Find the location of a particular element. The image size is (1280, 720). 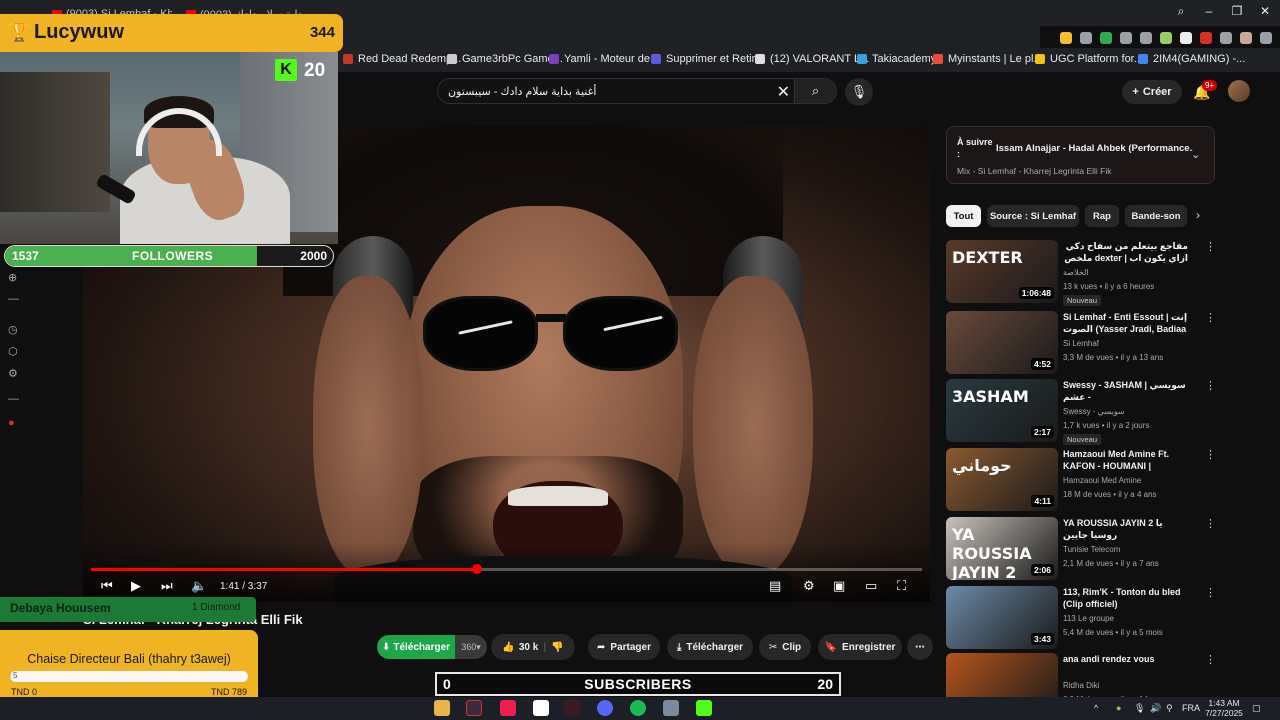

address-bar-area is located at coordinates (690, 37).